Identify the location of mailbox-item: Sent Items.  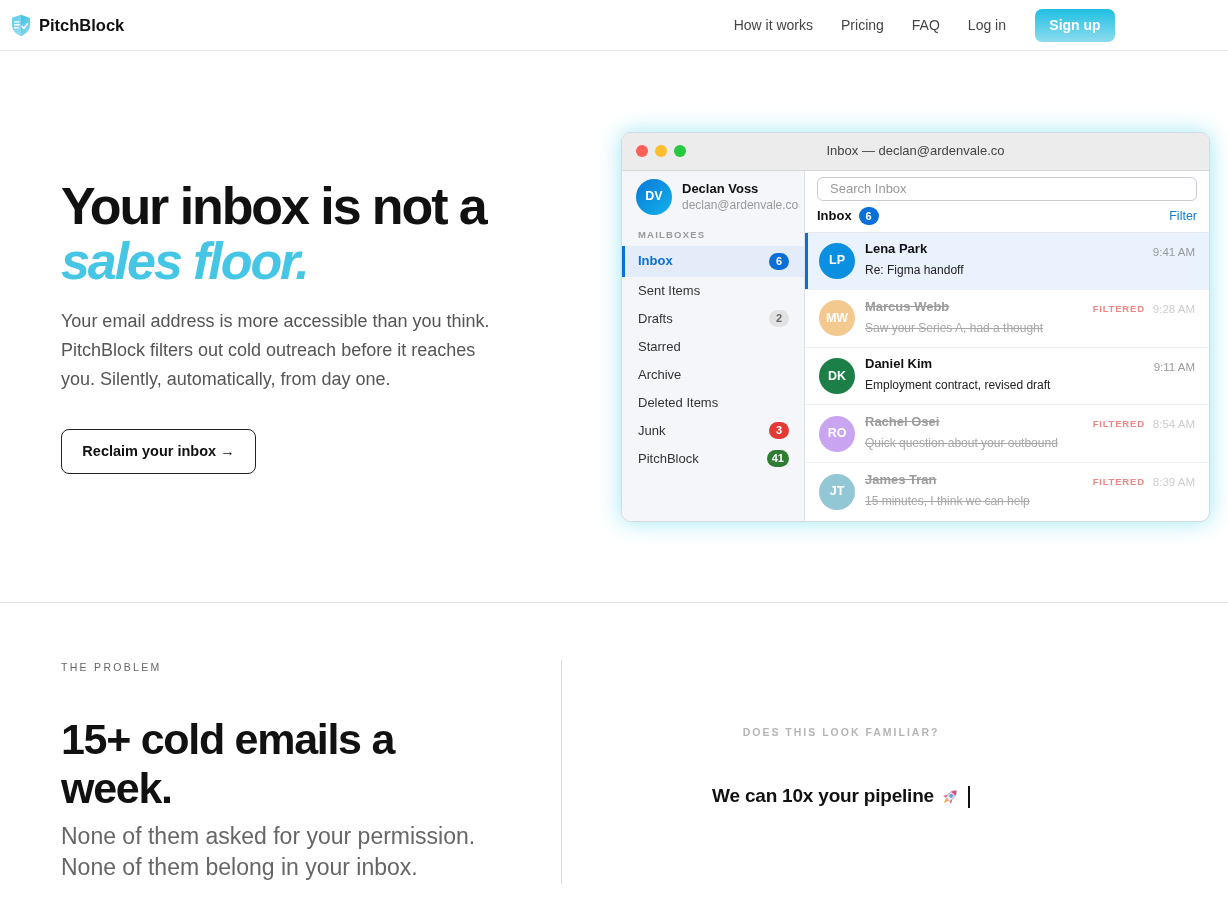
(713, 290).